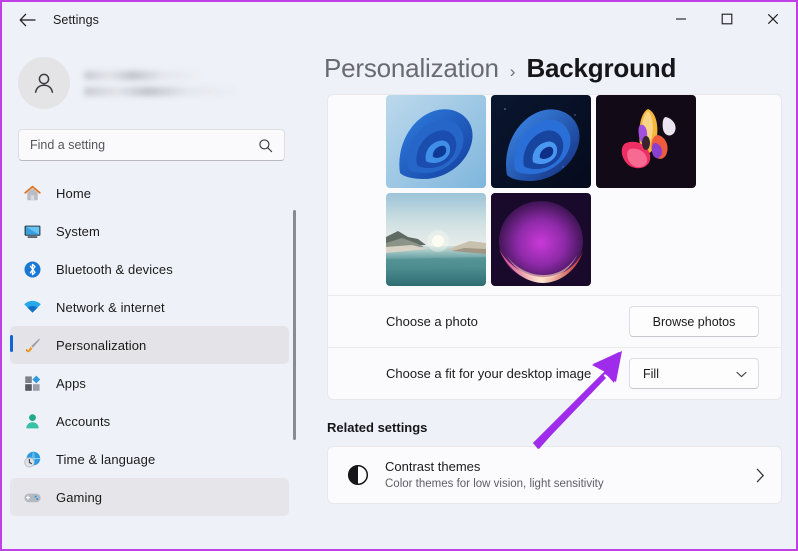 Image resolution: width=798 pixels, height=551 pixels. I want to click on home-icon, so click(32, 193).